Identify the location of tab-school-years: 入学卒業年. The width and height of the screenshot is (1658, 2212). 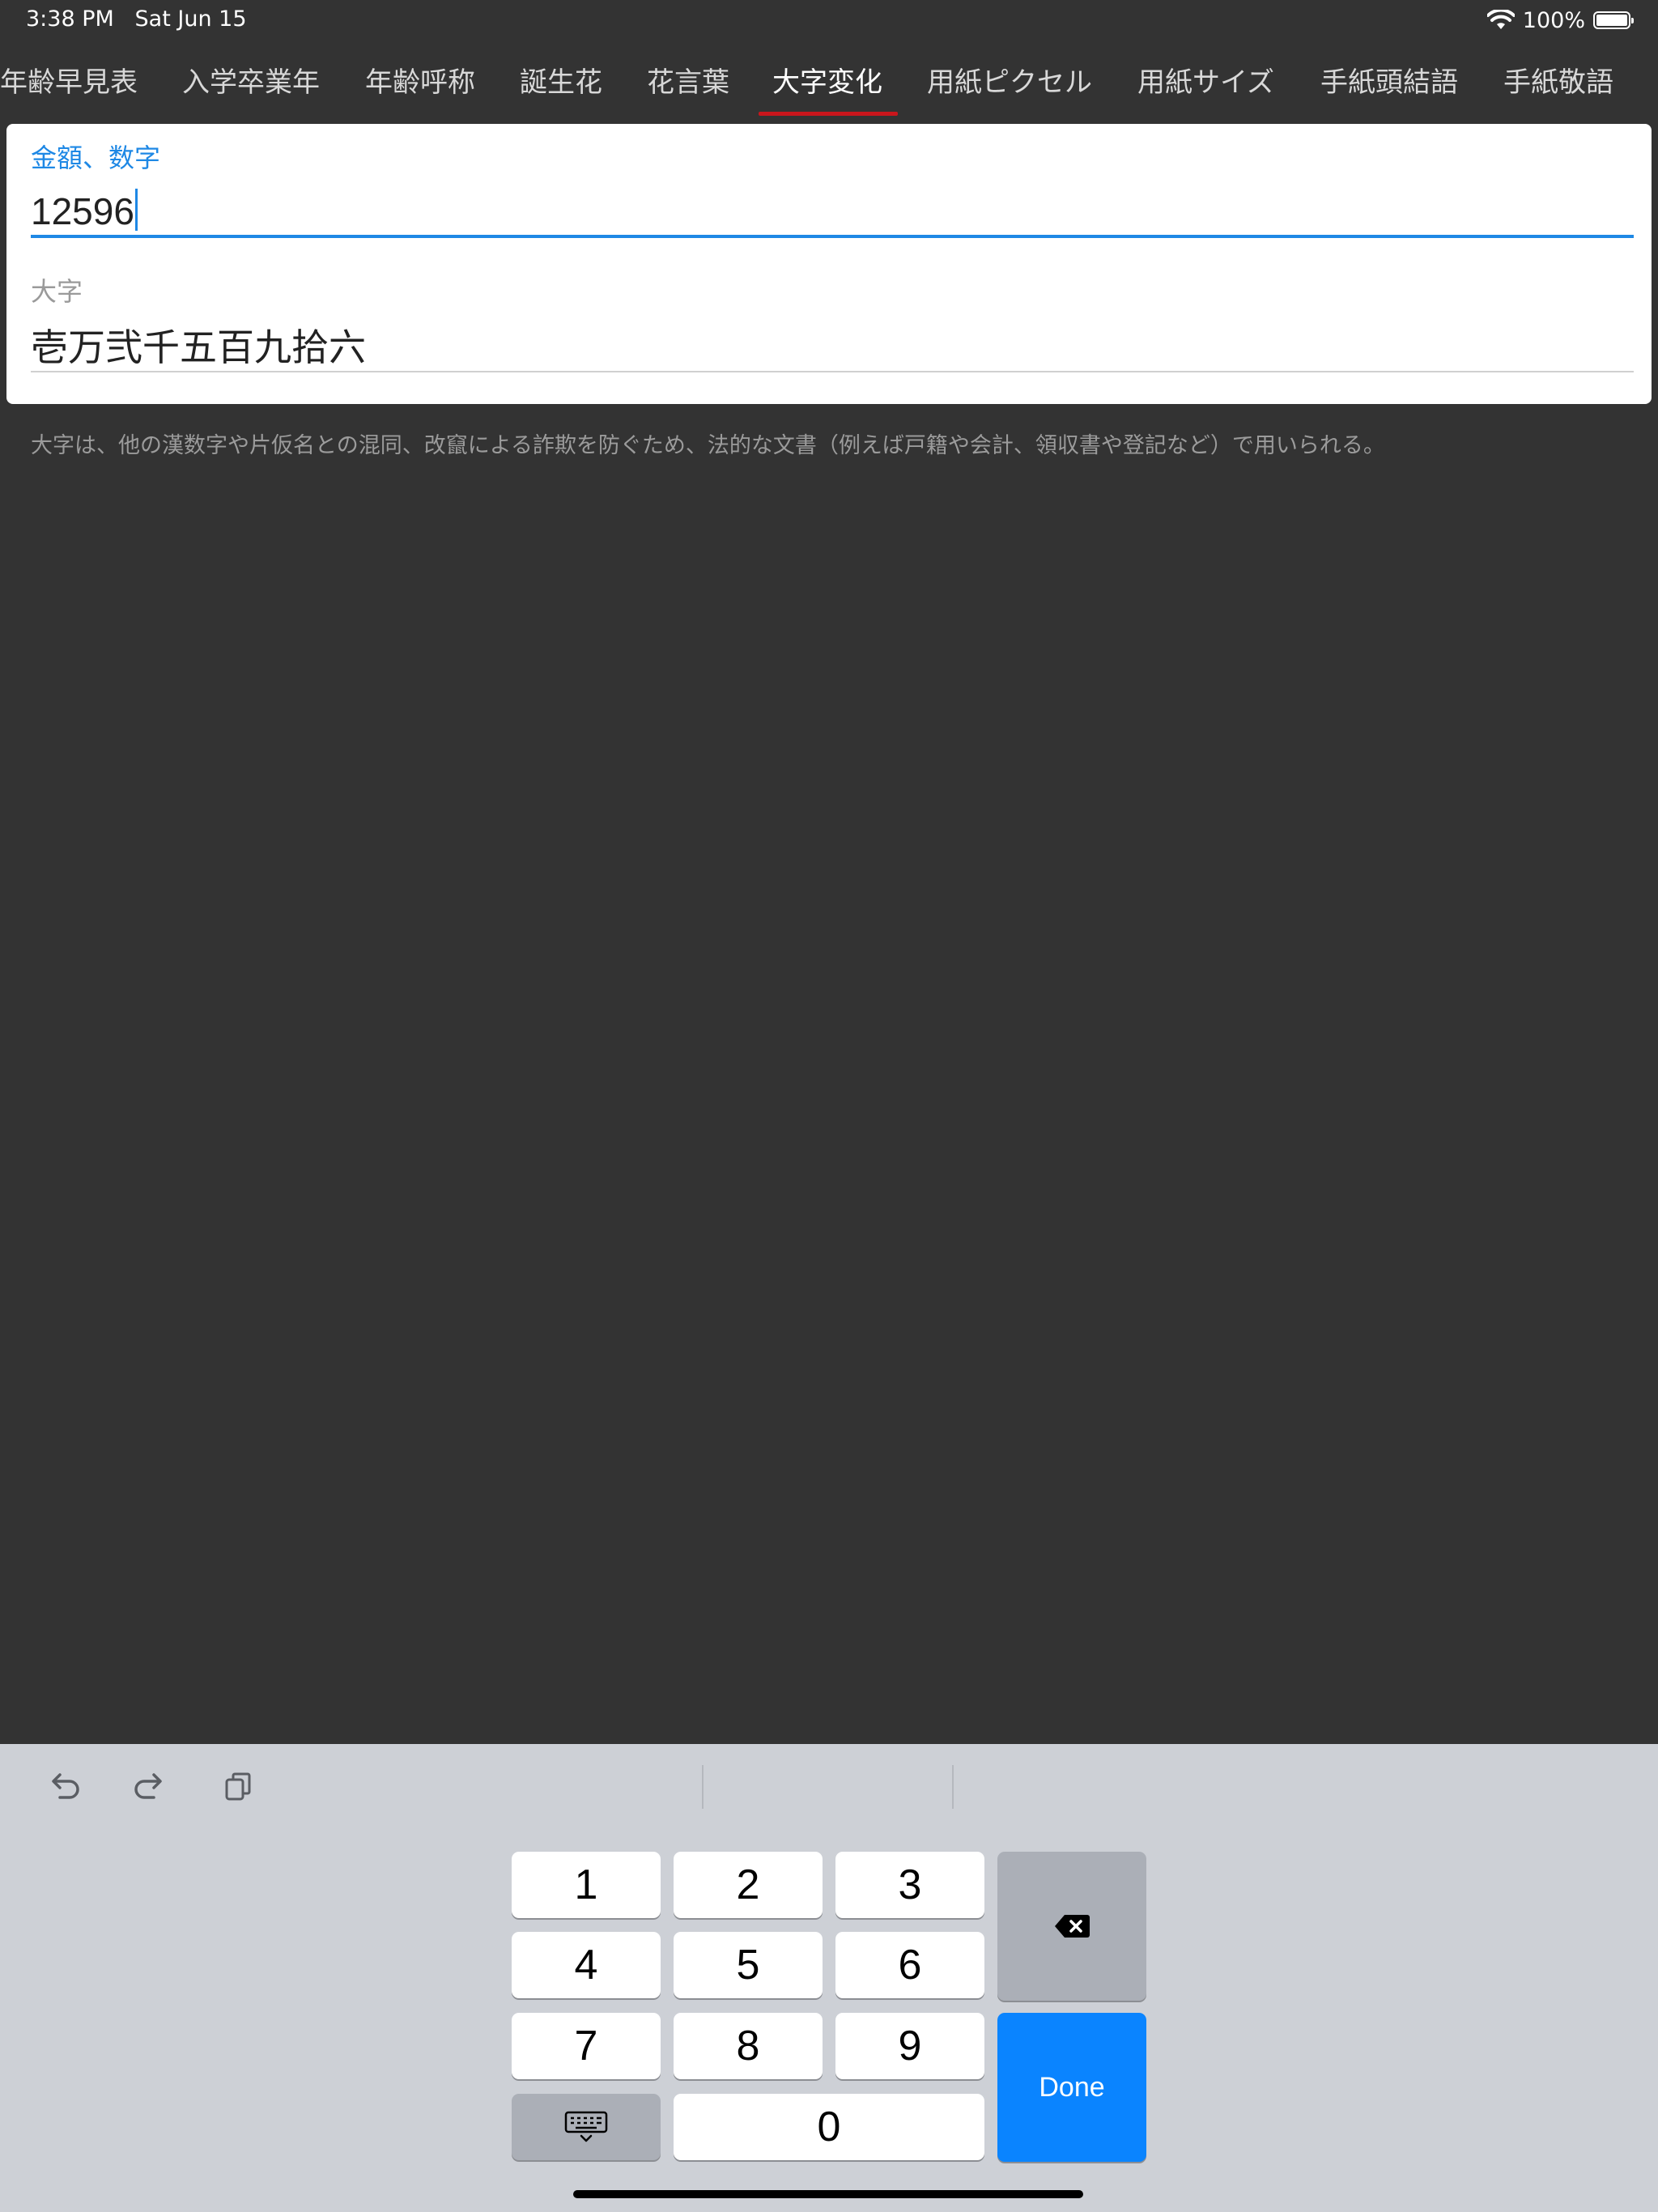
(251, 85).